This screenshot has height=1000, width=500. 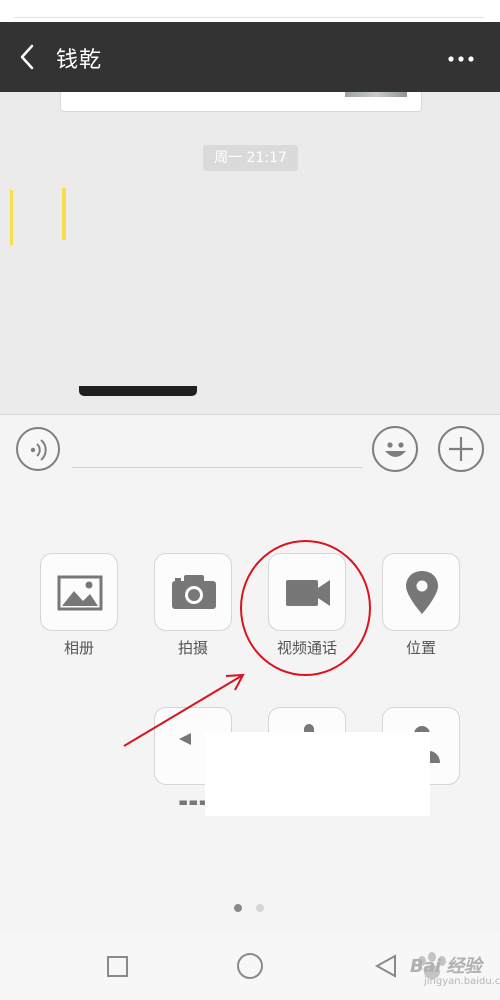 I want to click on watermark-brand: Bai 经验, so click(x=446, y=966).